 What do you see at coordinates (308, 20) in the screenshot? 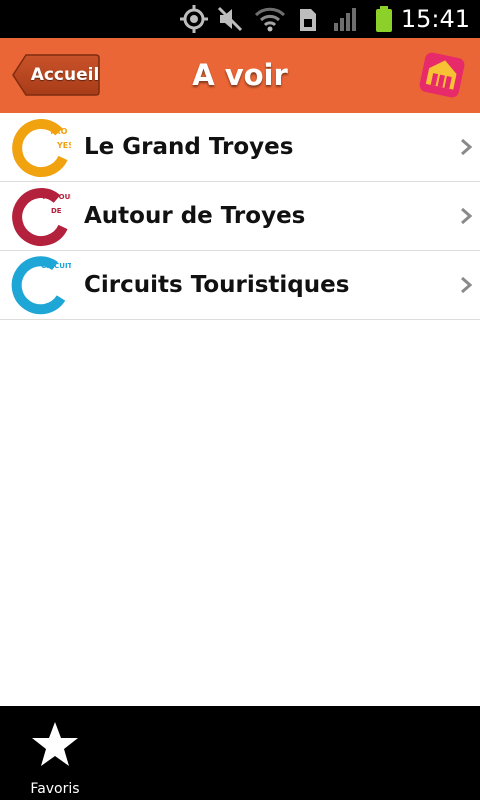
I see `sim-icon` at bounding box center [308, 20].